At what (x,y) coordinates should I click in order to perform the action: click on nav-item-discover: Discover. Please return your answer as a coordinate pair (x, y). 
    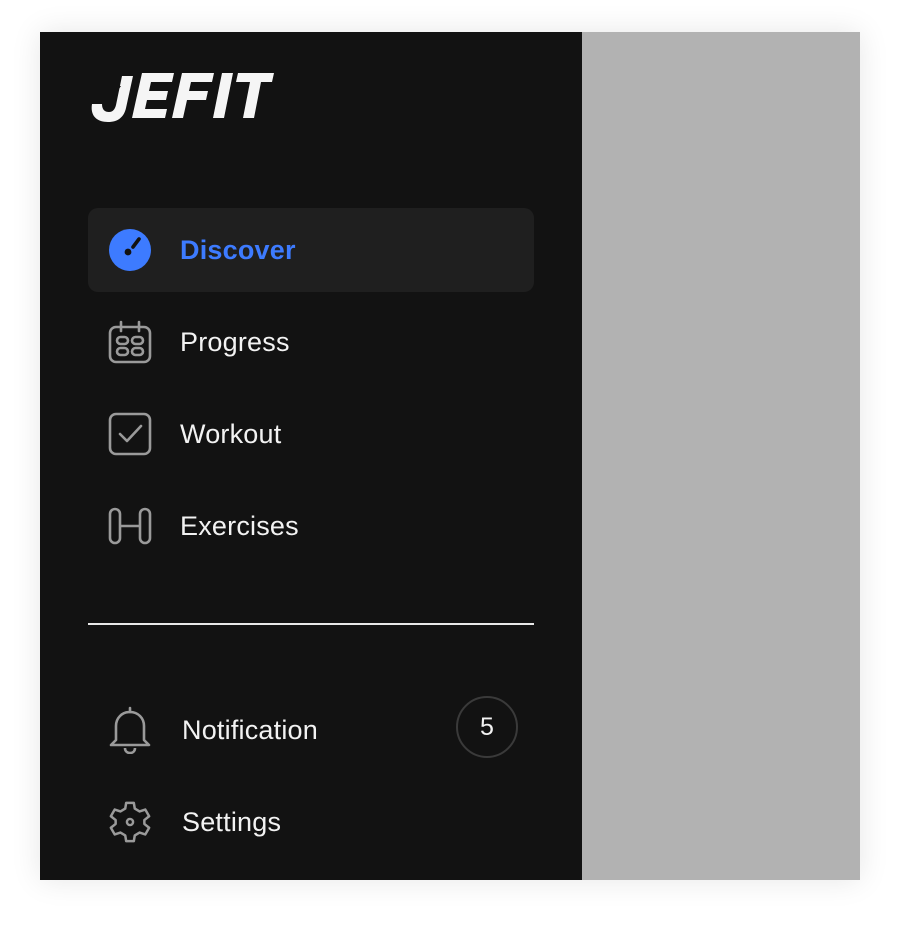
    Looking at the image, I should click on (311, 250).